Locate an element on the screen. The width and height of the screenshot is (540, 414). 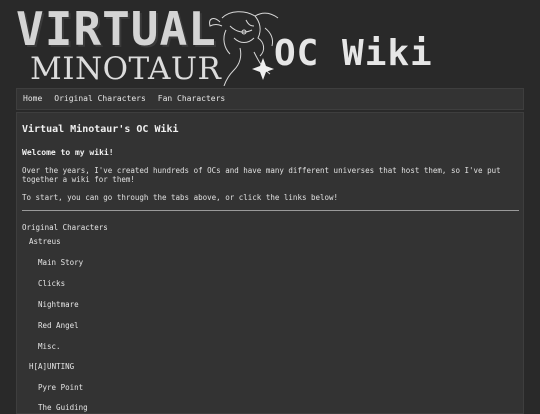
nav-home: Home is located at coordinates (32, 99).